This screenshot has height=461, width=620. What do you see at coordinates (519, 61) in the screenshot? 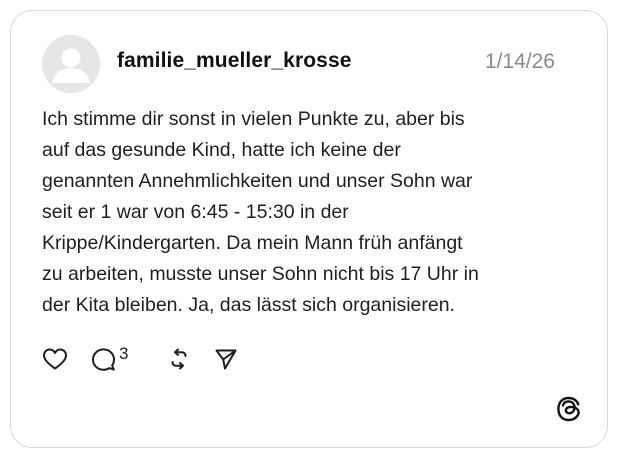
I see `post-date: 1/14/26` at bounding box center [519, 61].